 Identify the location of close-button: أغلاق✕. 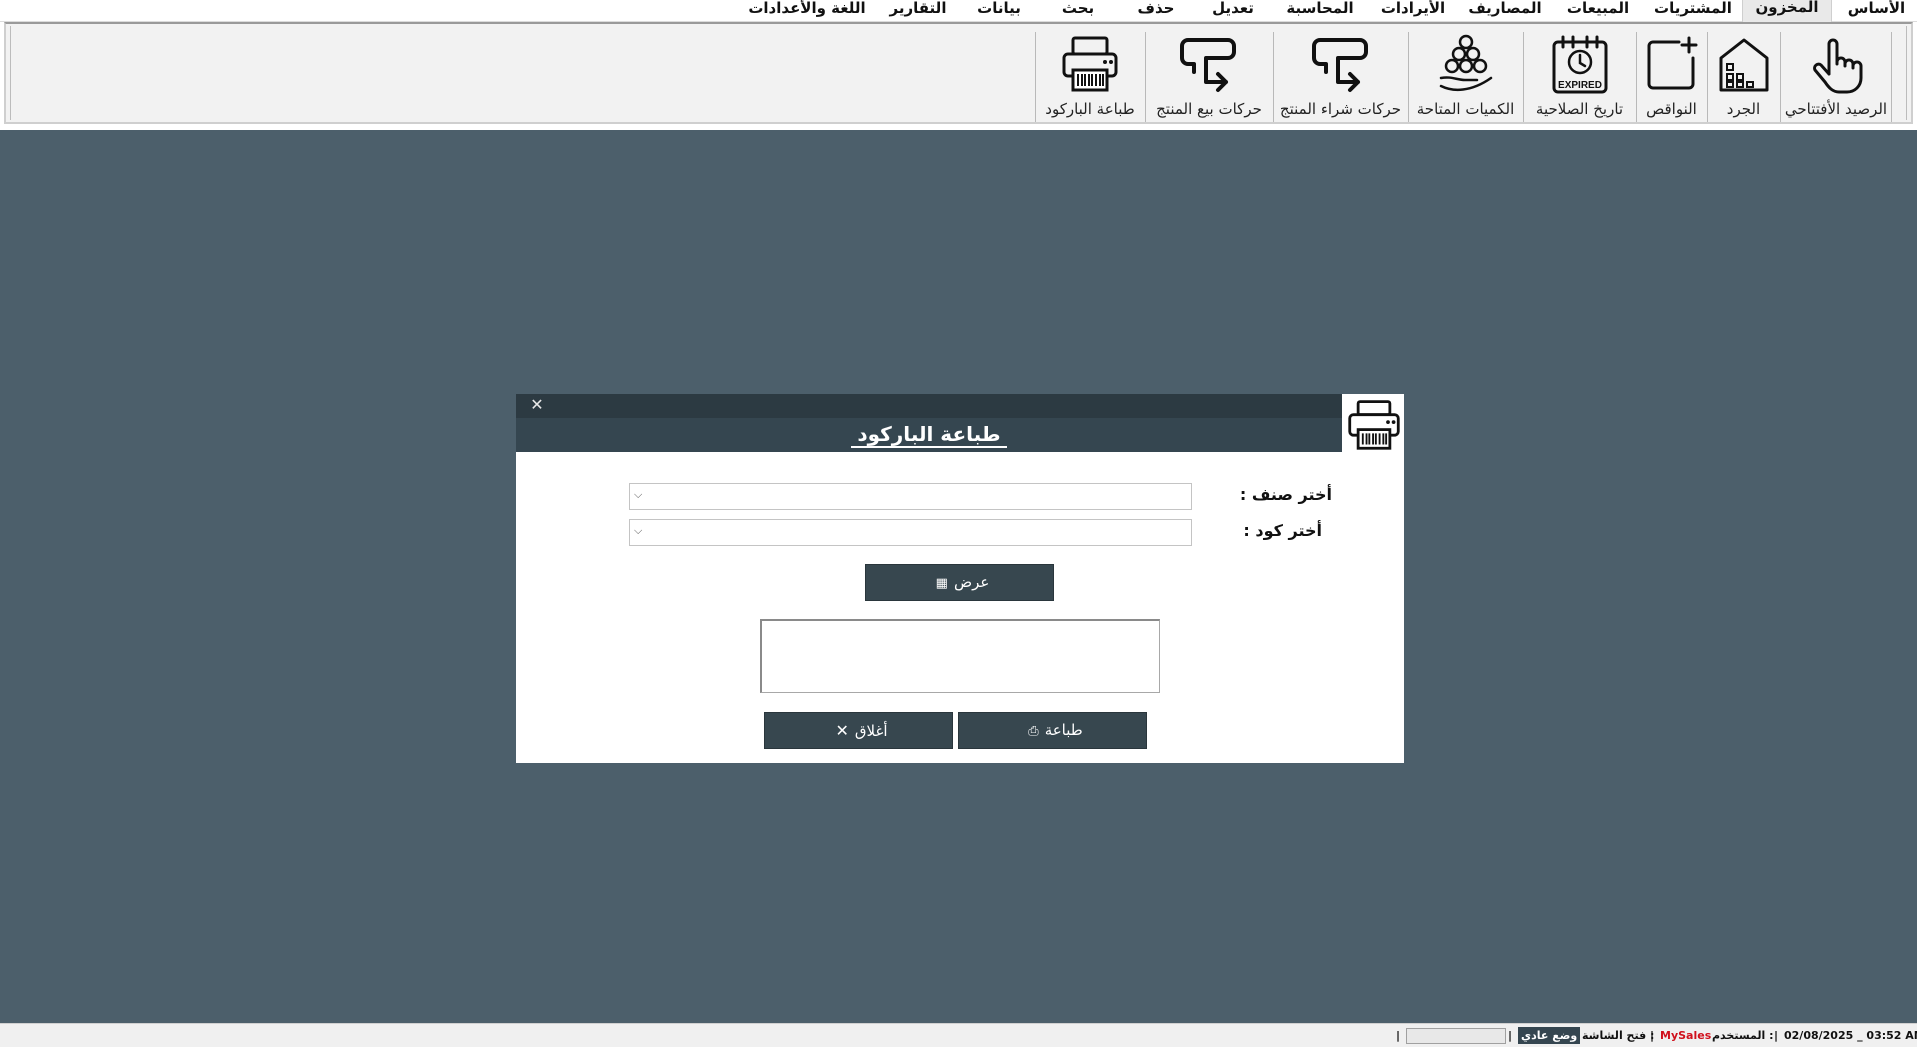
(858, 730).